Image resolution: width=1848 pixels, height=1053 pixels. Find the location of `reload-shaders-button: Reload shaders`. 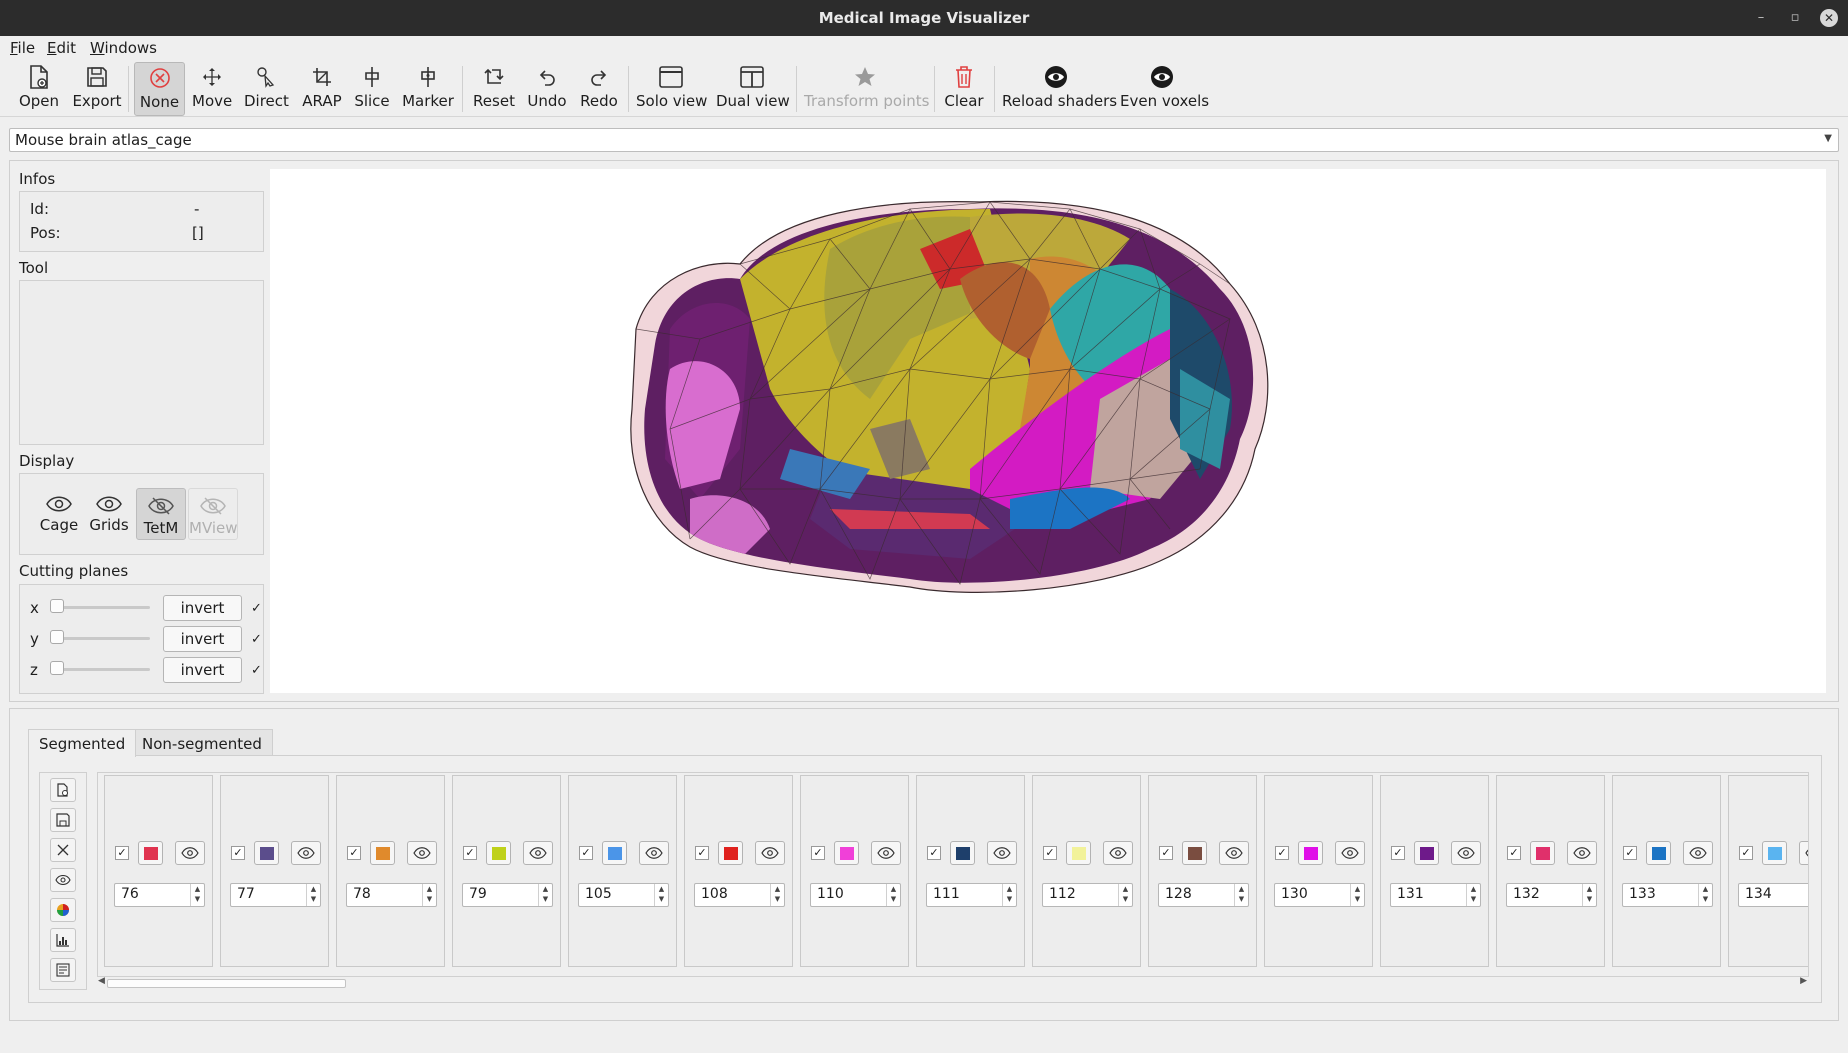

reload-shaders-button: Reload shaders is located at coordinates (1059, 89).